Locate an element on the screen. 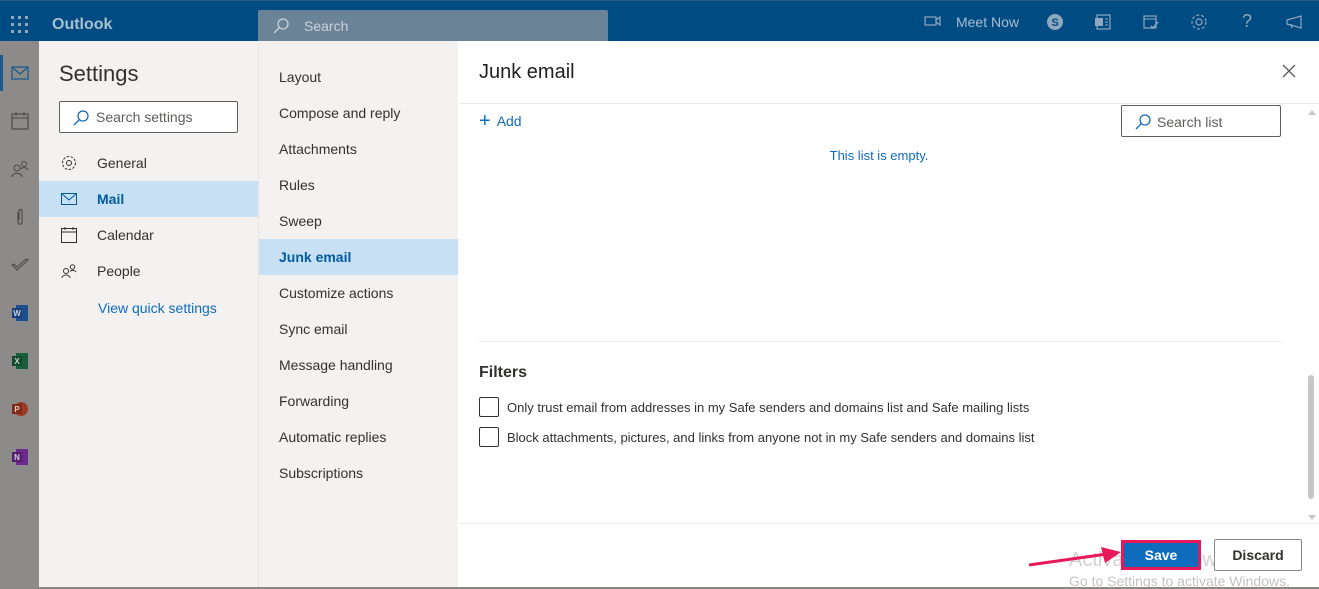  category-mail: Mail is located at coordinates (148, 199).